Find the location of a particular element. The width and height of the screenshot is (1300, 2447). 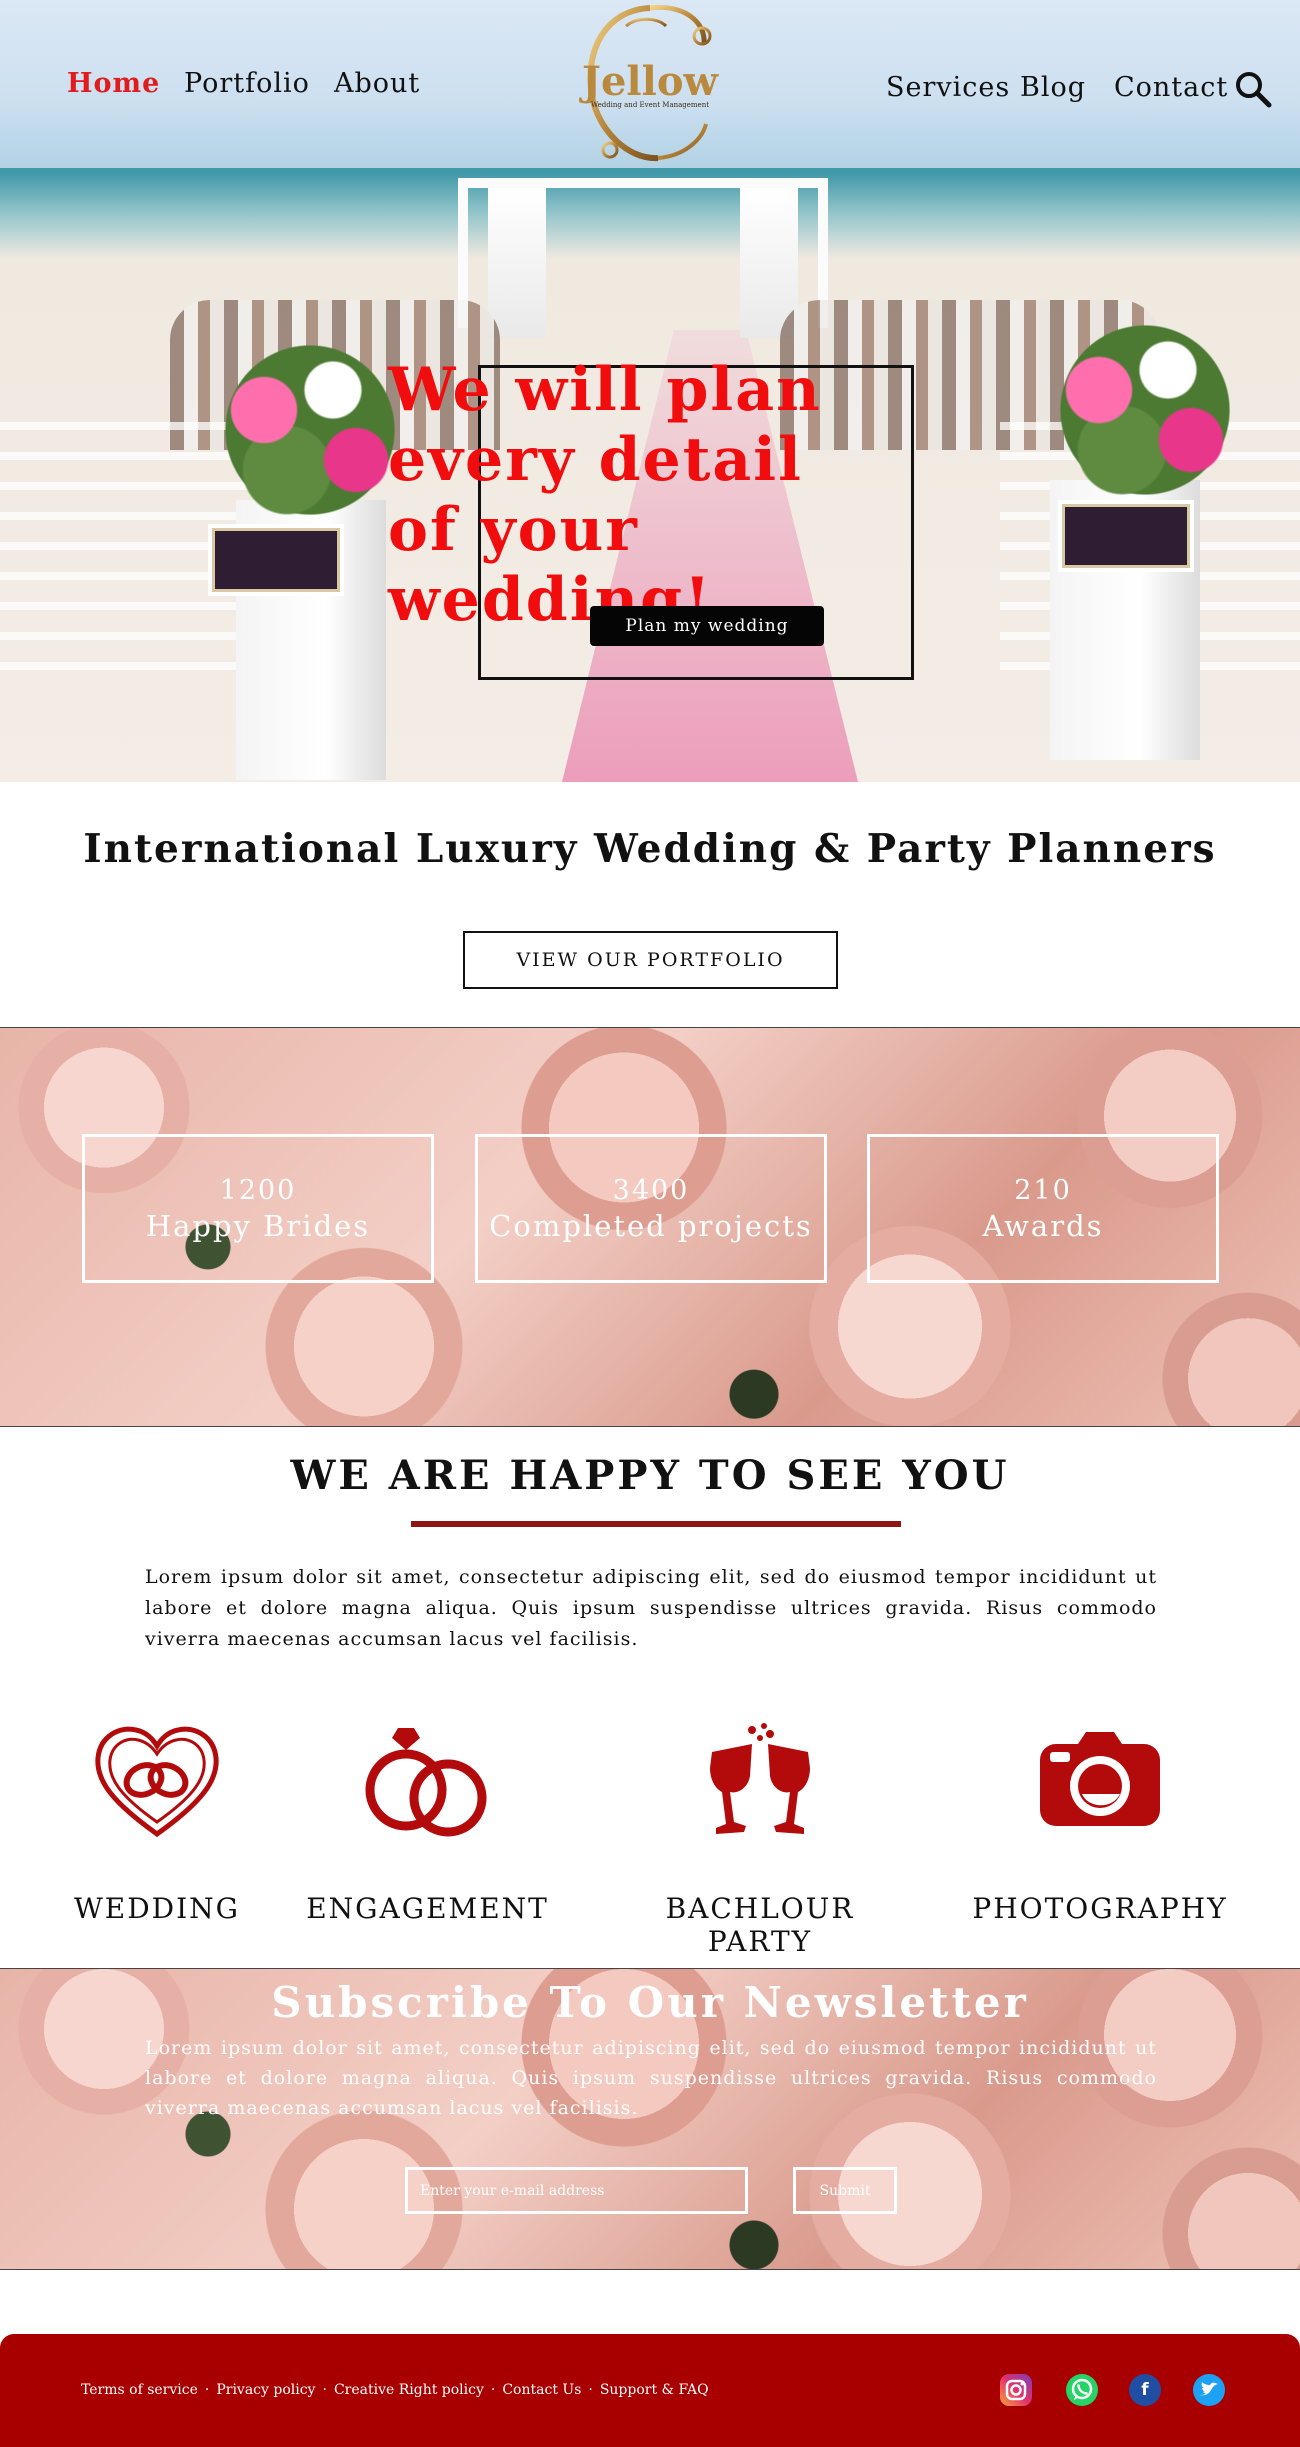

plan-wedding-button: Plan my wedding is located at coordinates (707, 626).